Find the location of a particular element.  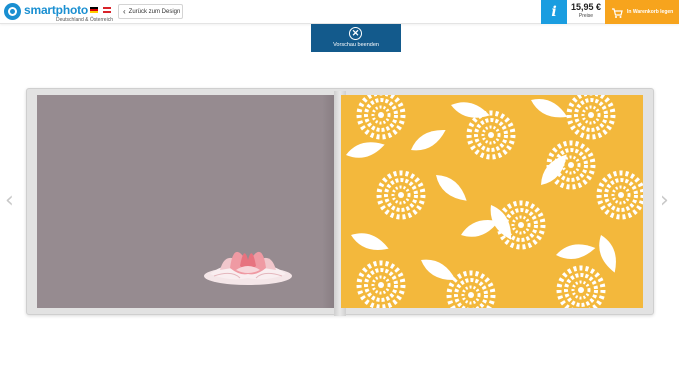

info-icon: i is located at coordinates (554, 12).